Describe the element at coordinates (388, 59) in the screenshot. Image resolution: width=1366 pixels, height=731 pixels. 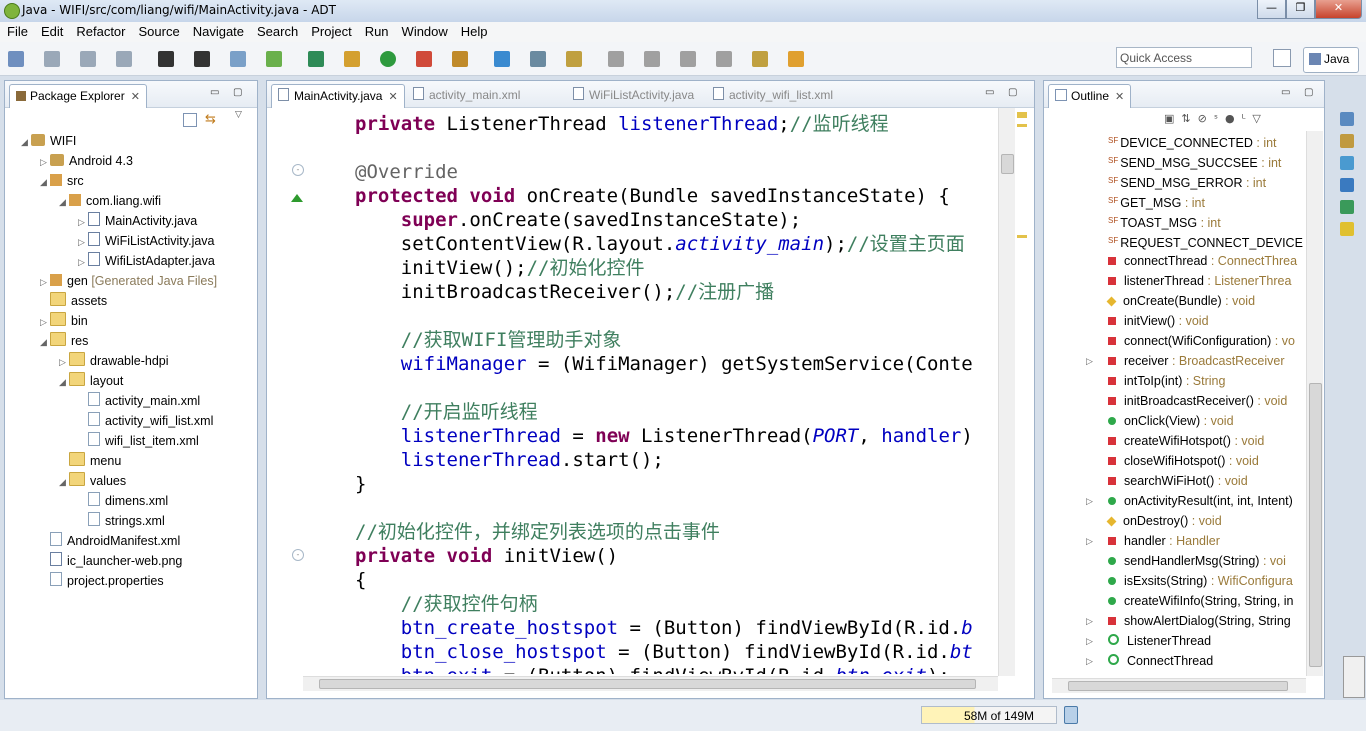
I see `run-icon` at that location.